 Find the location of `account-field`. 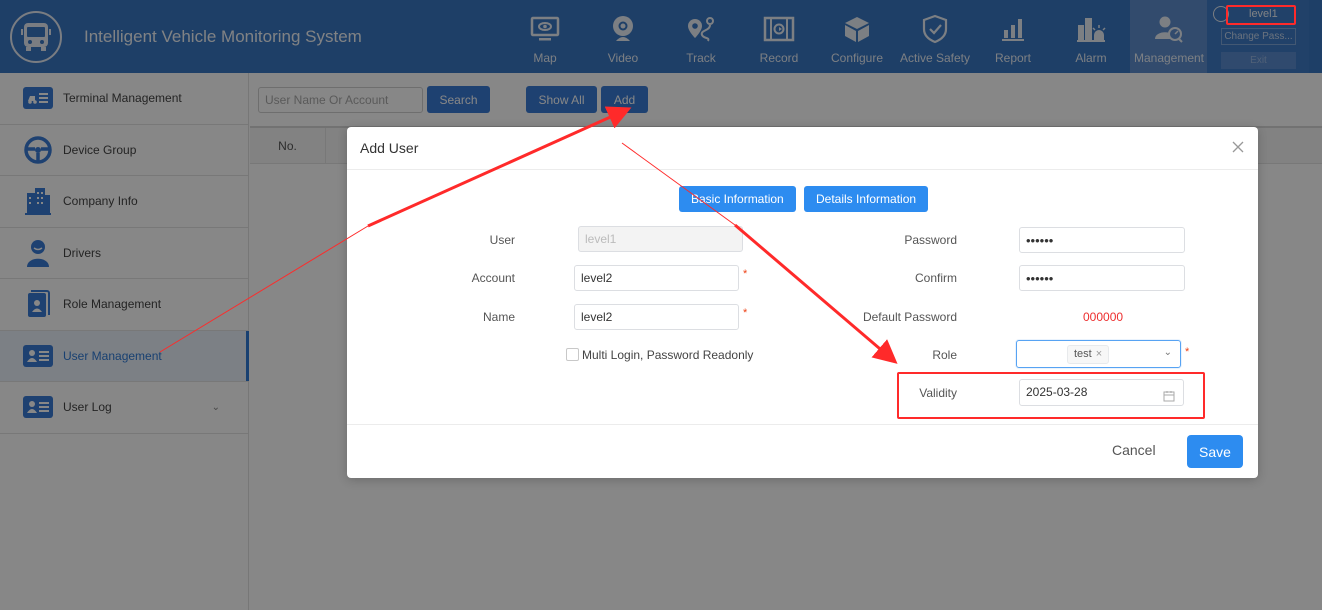

account-field is located at coordinates (656, 278).